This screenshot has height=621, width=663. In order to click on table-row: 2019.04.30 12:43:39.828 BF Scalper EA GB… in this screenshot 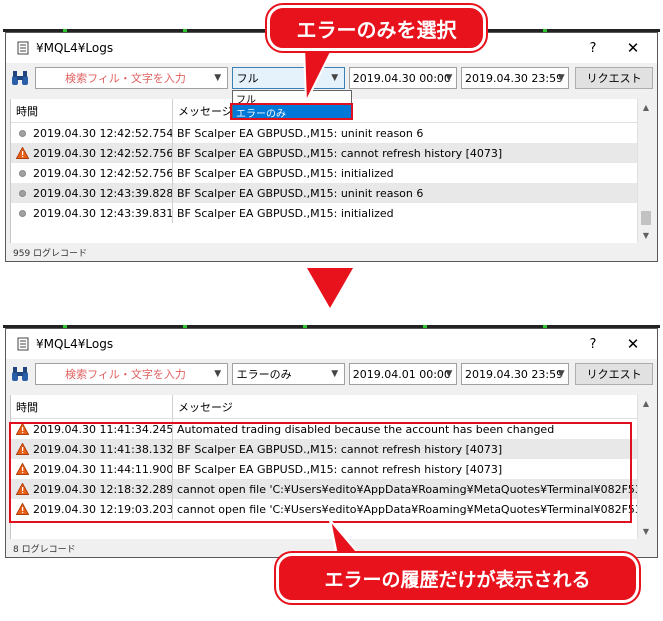, I will do `click(324, 193)`.